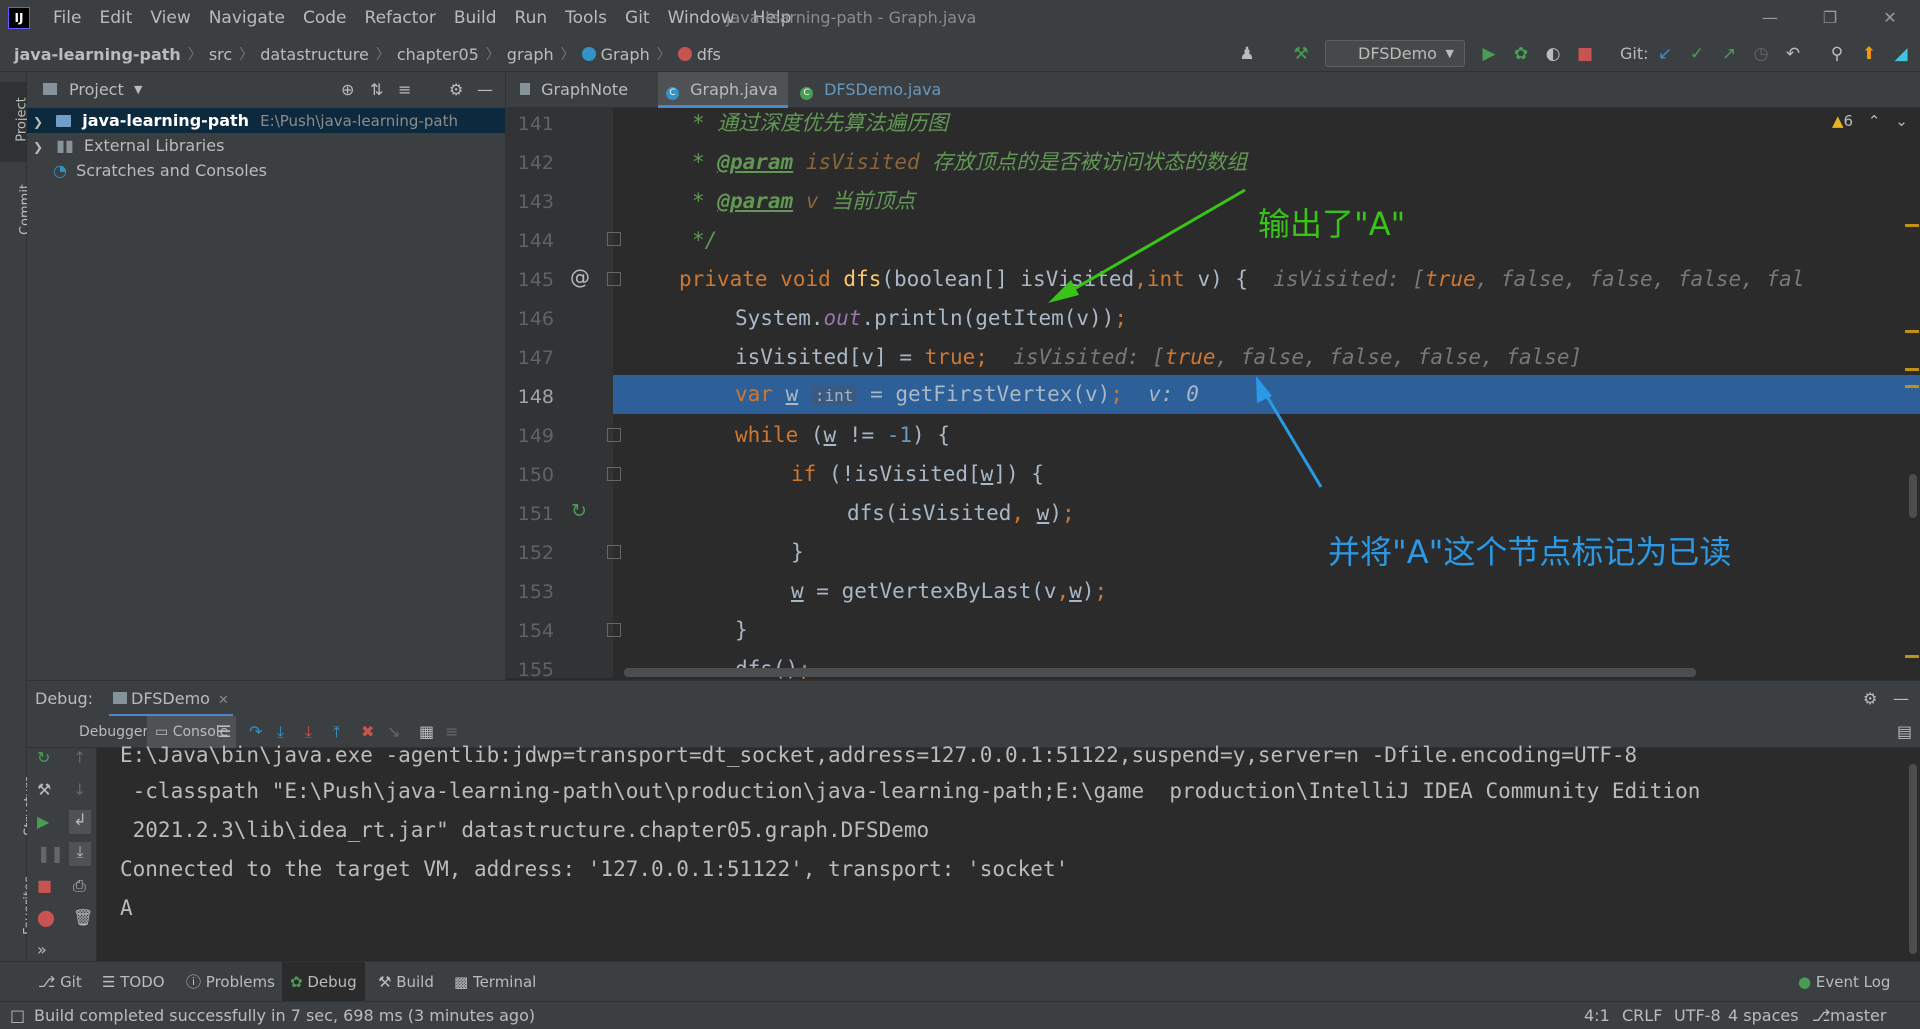  I want to click on annotation-output-a: 输出了"A", so click(1332, 224).